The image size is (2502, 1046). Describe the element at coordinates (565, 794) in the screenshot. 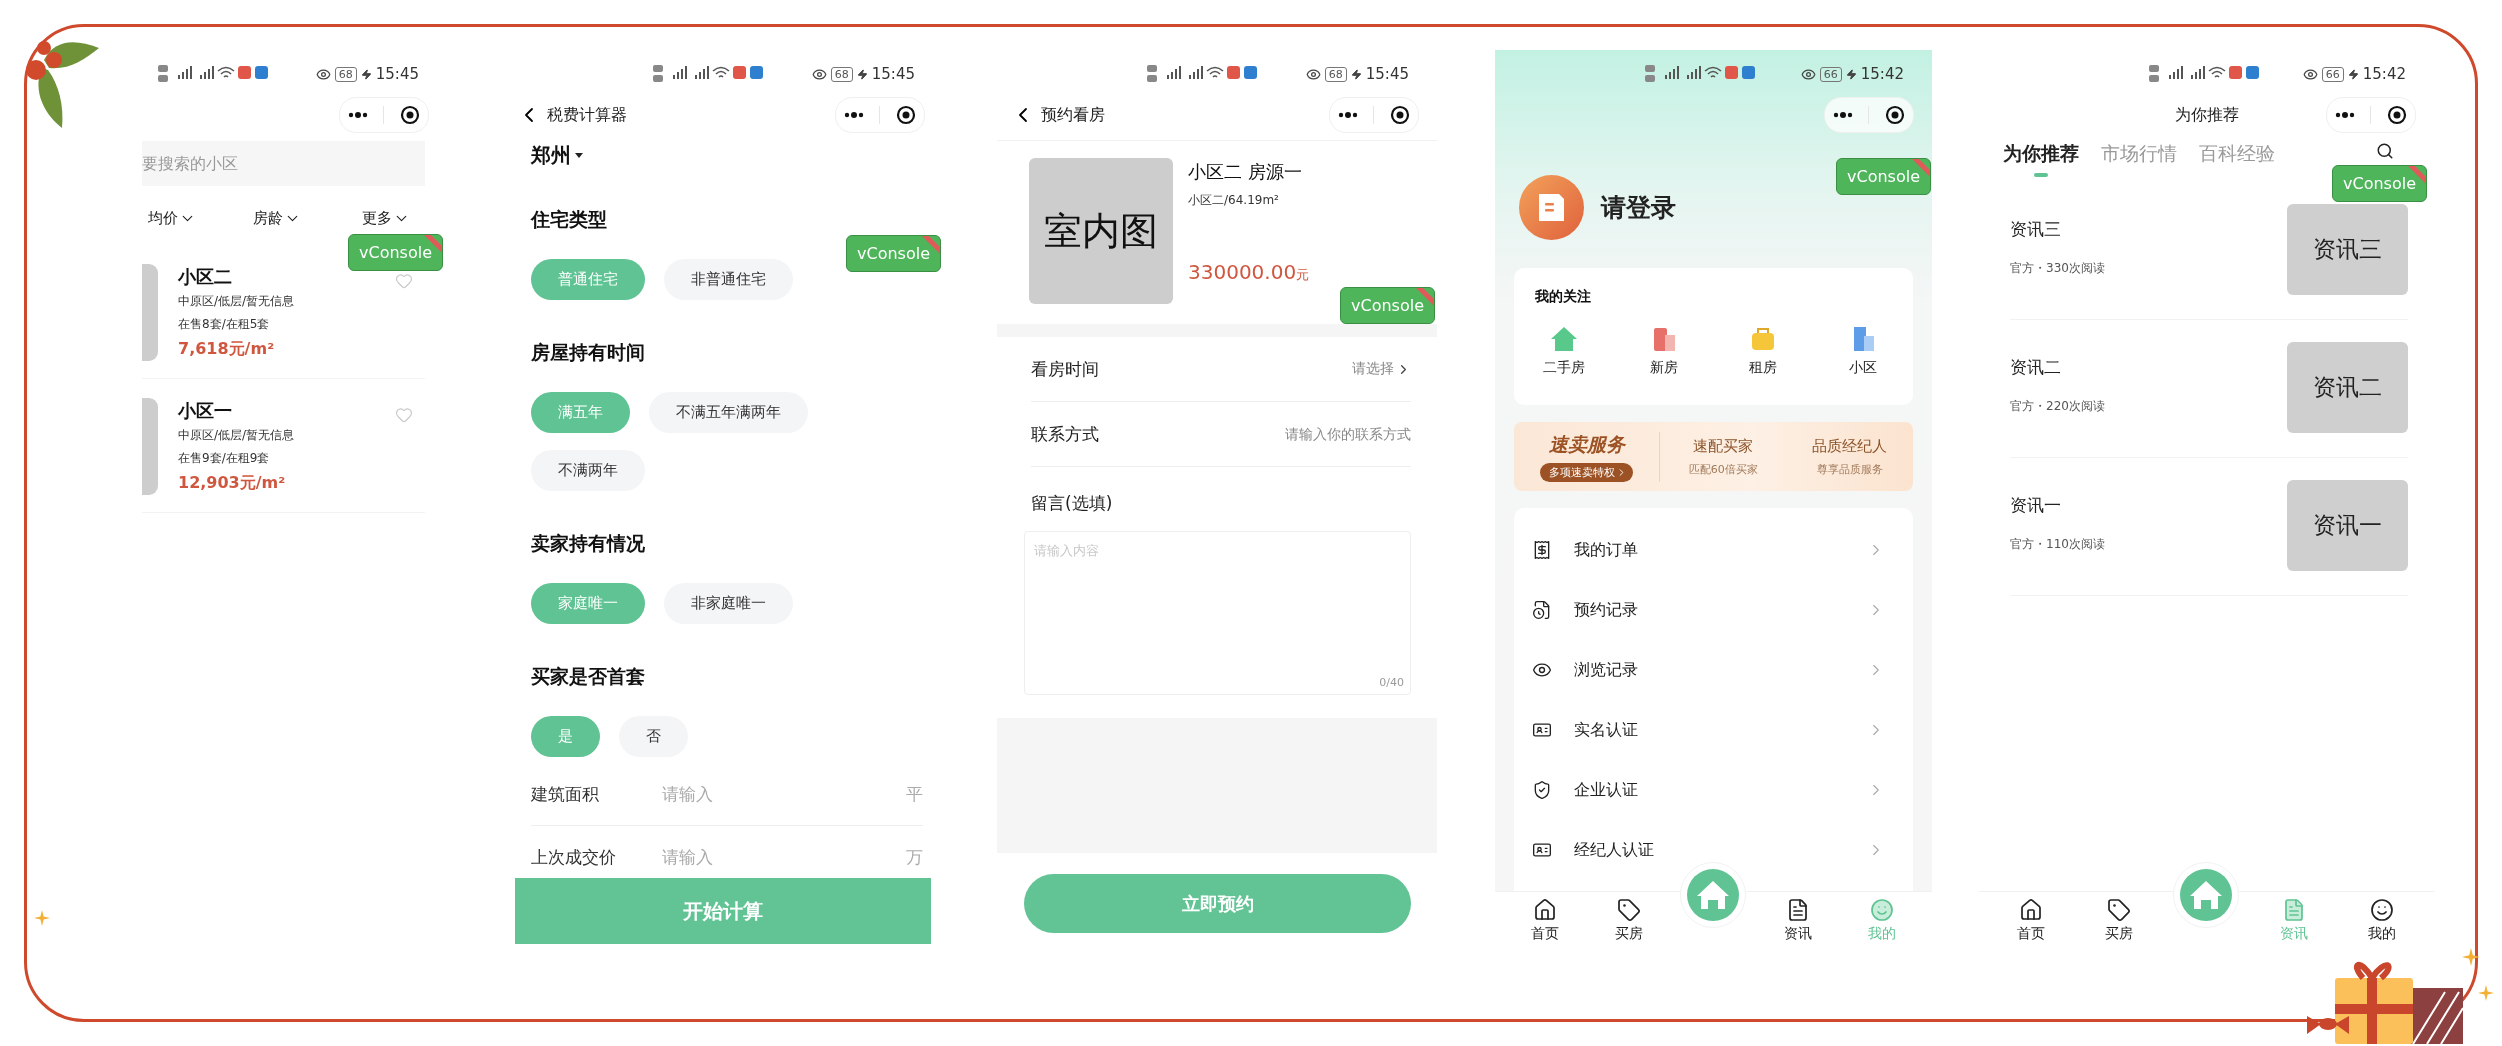

I see `field-label: 建筑面积` at that location.